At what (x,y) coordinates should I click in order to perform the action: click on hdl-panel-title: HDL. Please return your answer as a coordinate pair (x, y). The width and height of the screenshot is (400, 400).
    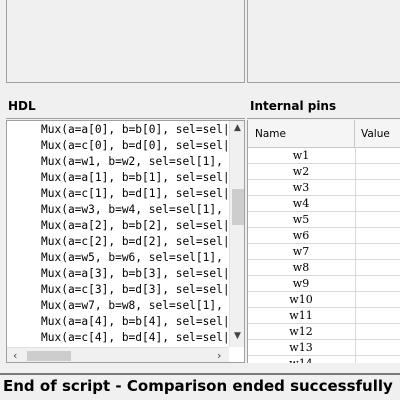
    Looking at the image, I should click on (22, 106).